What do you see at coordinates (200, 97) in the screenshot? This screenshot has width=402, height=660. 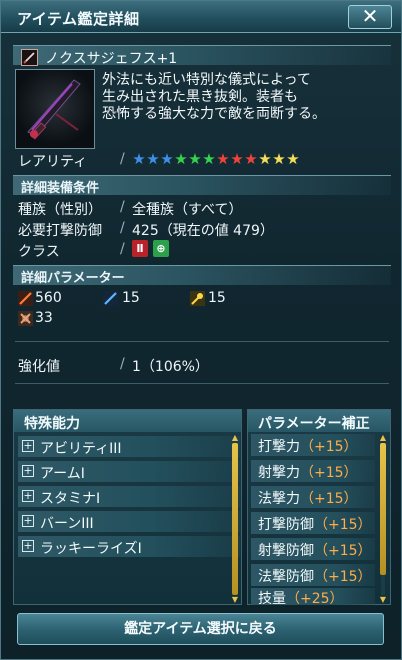 I see `description-line: 生み出された黒き抜剣。装者も` at bounding box center [200, 97].